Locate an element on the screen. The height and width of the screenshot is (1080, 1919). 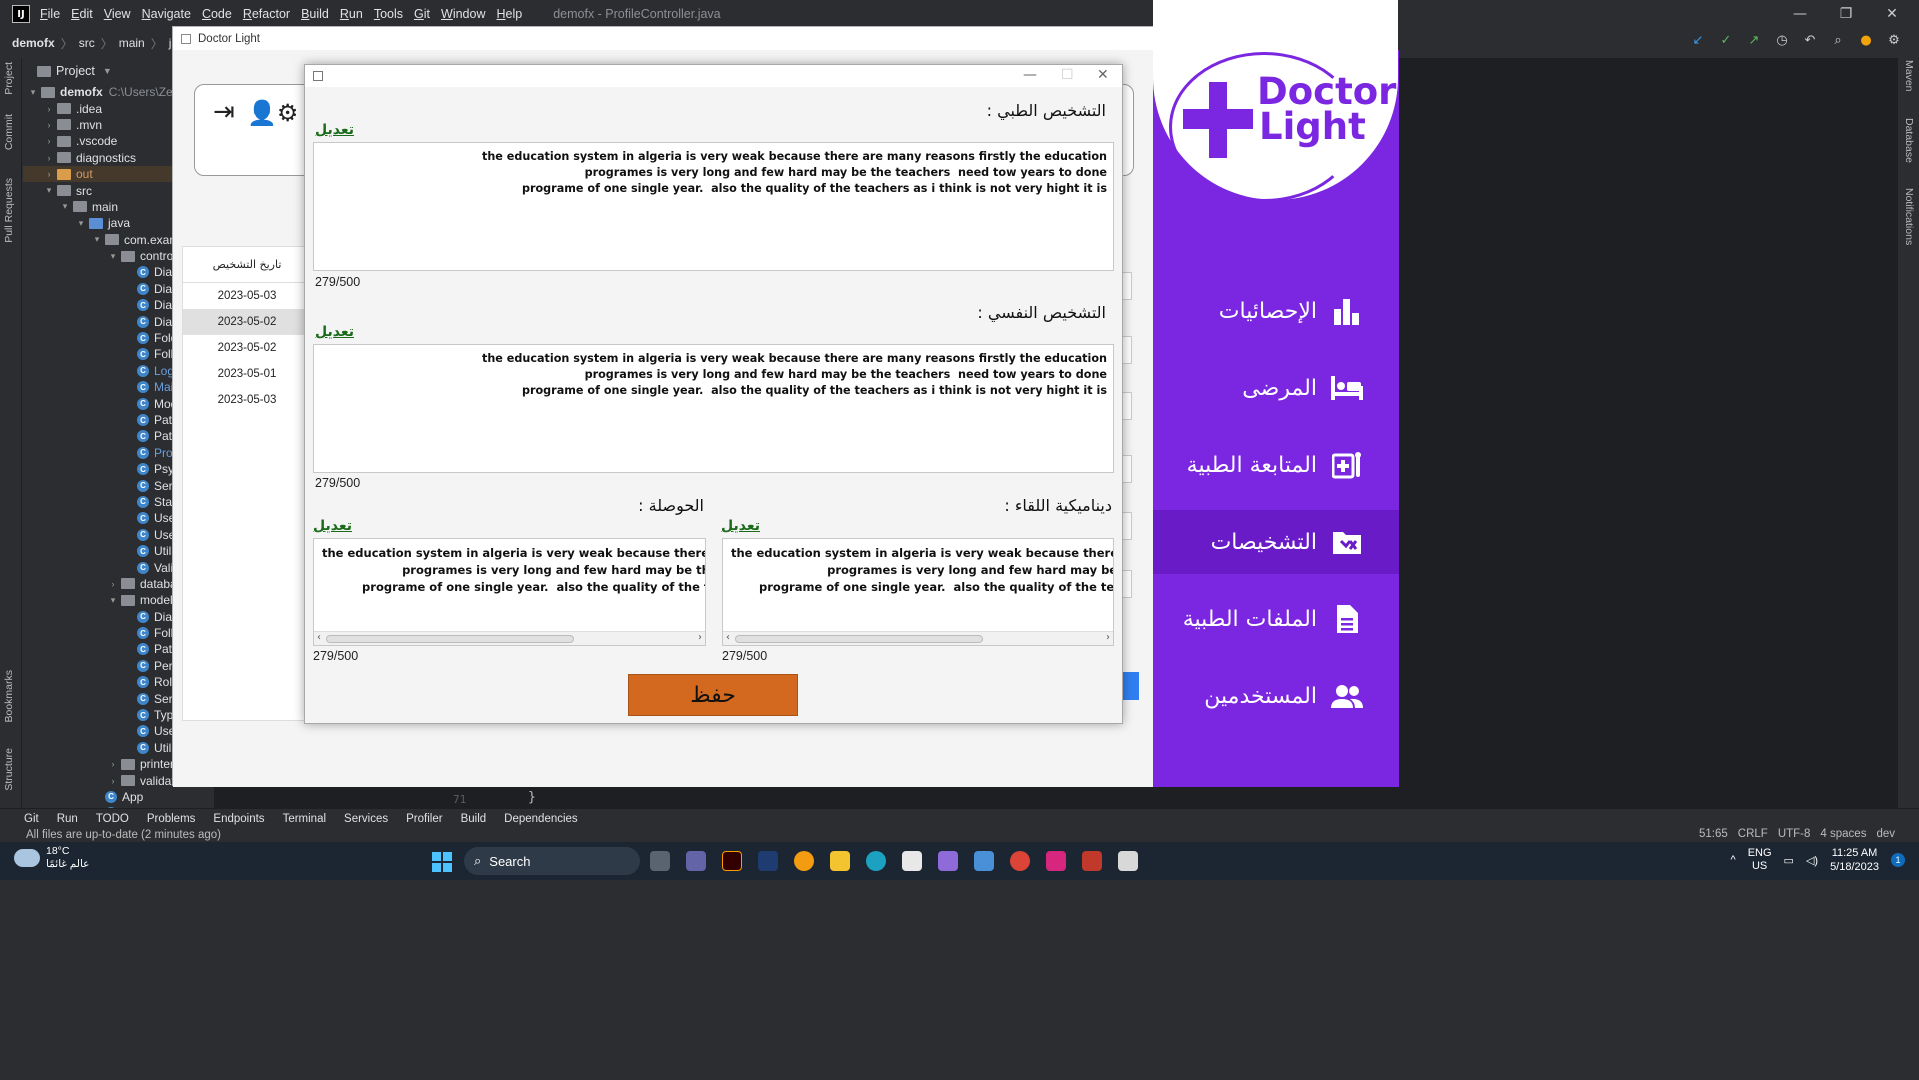
dynamics-hscrollbar: ‹ › is located at coordinates (918, 638).